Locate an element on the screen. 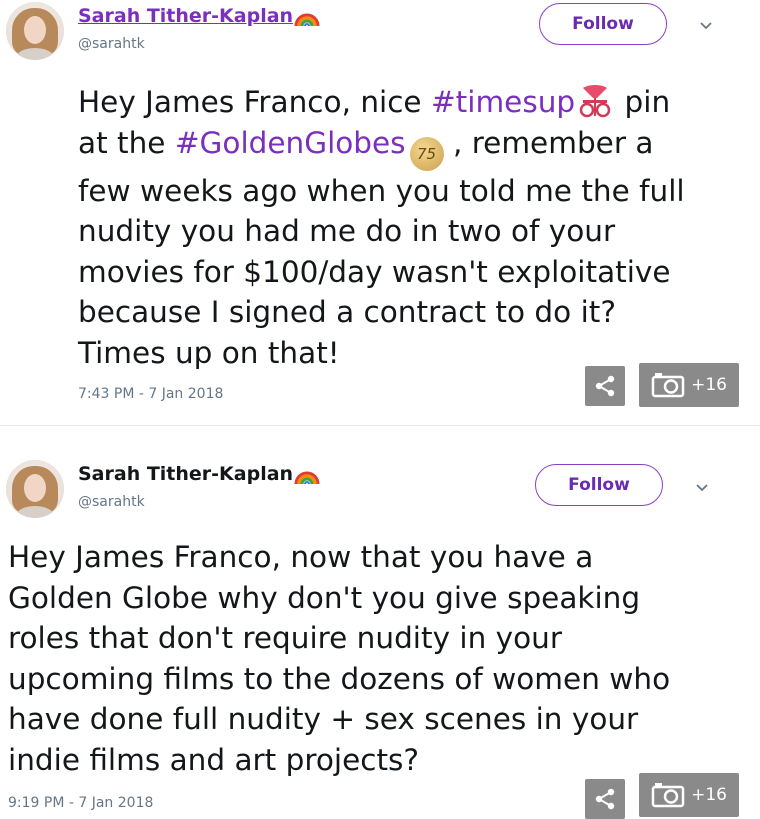 Image resolution: width=760 pixels, height=819 pixels. timestamp: 9:19 PM - 7 Jan 2018 is located at coordinates (80, 803).